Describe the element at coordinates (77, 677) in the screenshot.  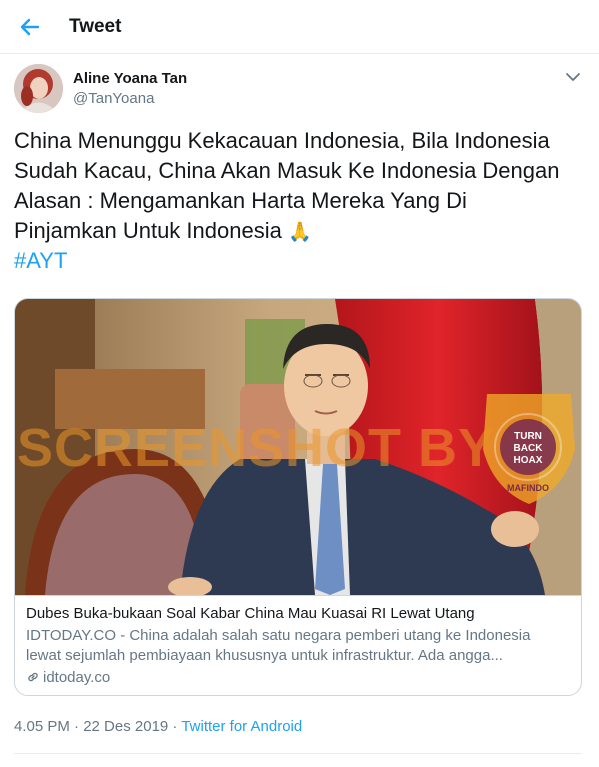
I see `card-domain-text: idtoday.co` at that location.